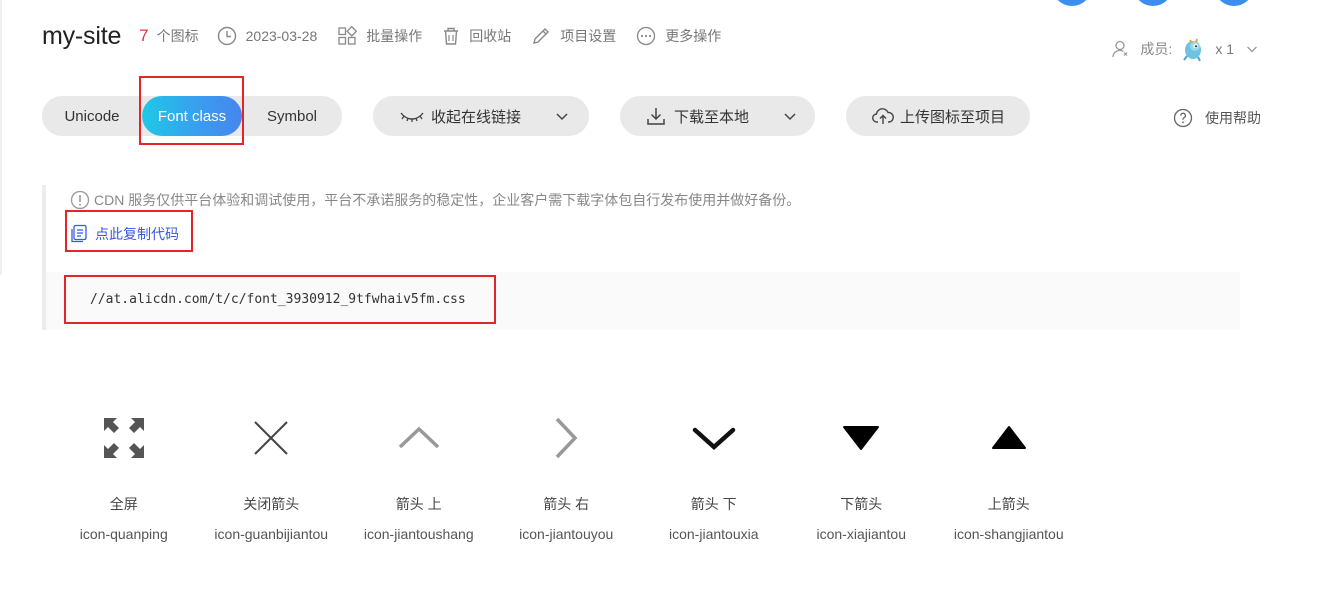 The width and height of the screenshot is (1319, 604). What do you see at coordinates (144, 35) in the screenshot?
I see `icon-count: 7` at bounding box center [144, 35].